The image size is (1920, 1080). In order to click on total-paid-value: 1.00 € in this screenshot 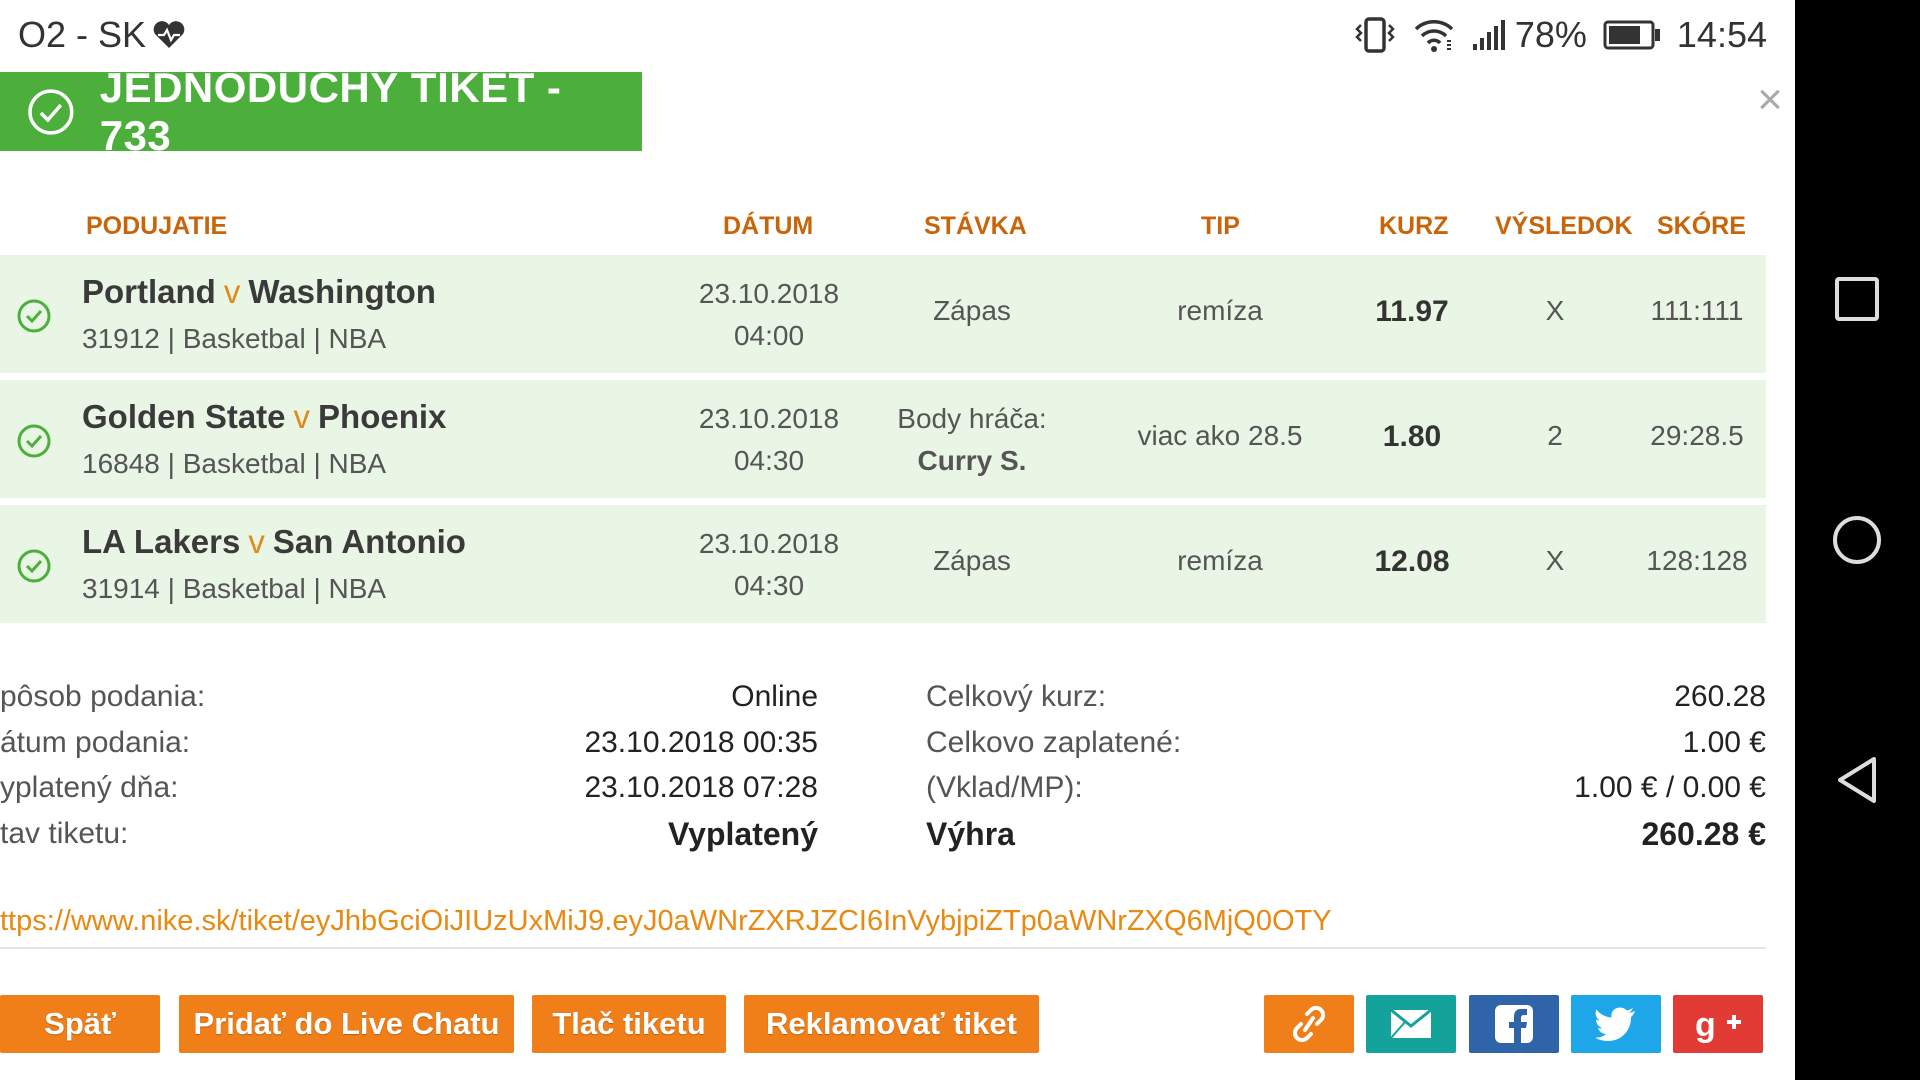, I will do `click(1724, 742)`.